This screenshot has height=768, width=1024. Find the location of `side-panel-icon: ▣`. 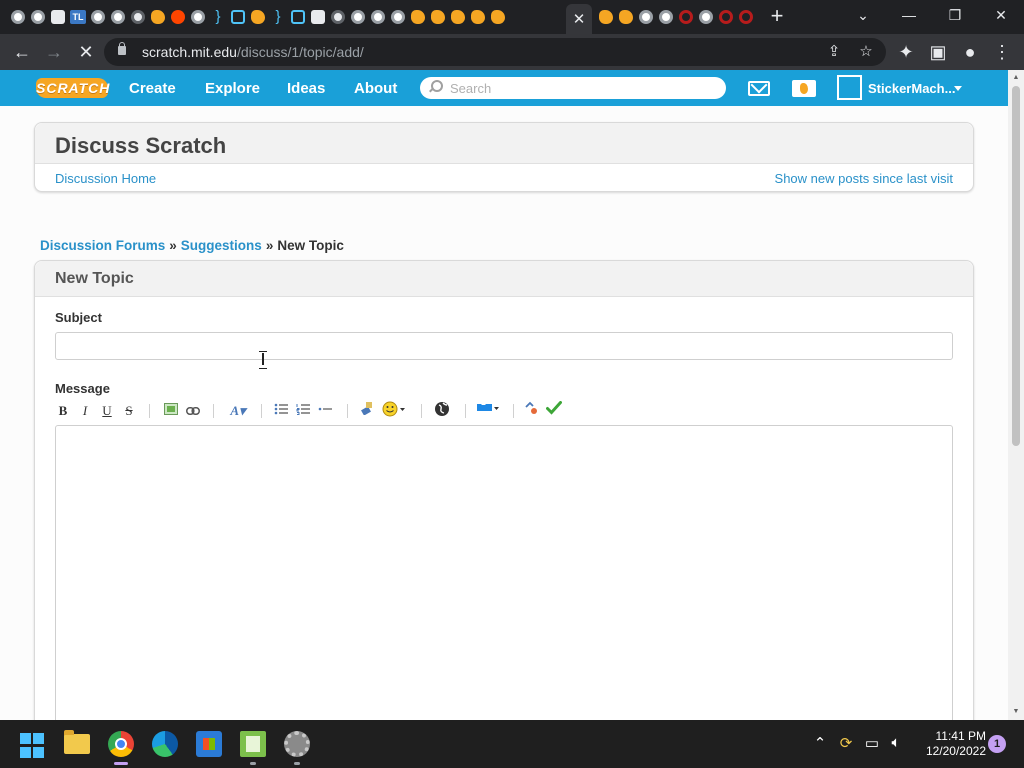

side-panel-icon: ▣ is located at coordinates (938, 52).